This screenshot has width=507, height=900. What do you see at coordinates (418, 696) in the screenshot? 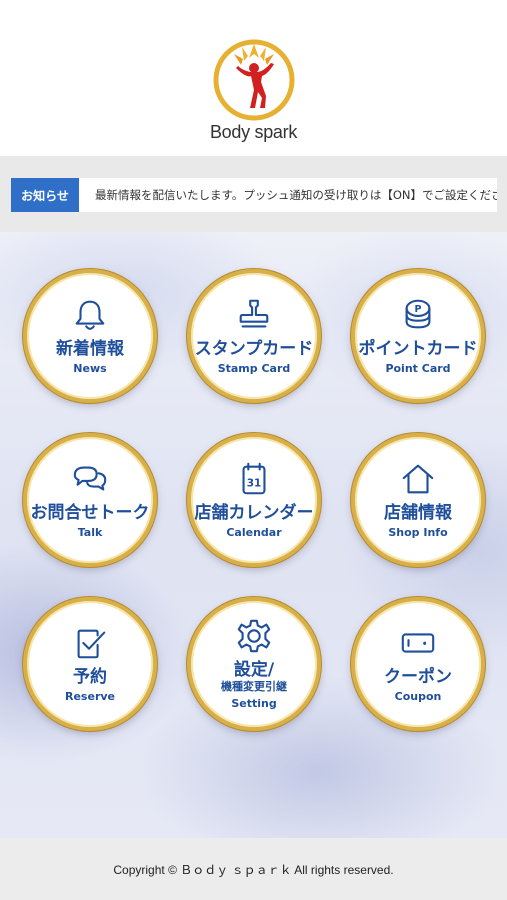
I see `menu-coupon-sublabel: Coupon` at bounding box center [418, 696].